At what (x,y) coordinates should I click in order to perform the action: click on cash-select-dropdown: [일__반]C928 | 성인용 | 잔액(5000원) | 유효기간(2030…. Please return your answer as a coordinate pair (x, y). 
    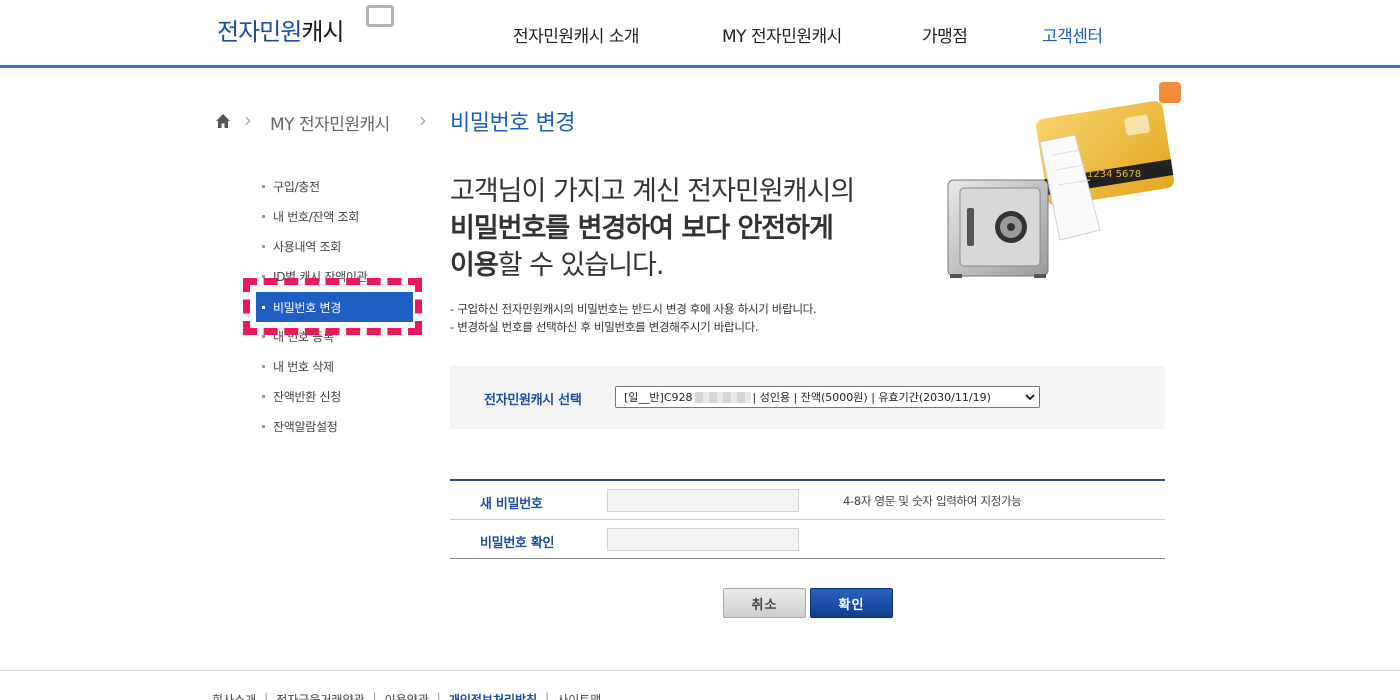
    Looking at the image, I should click on (827, 397).